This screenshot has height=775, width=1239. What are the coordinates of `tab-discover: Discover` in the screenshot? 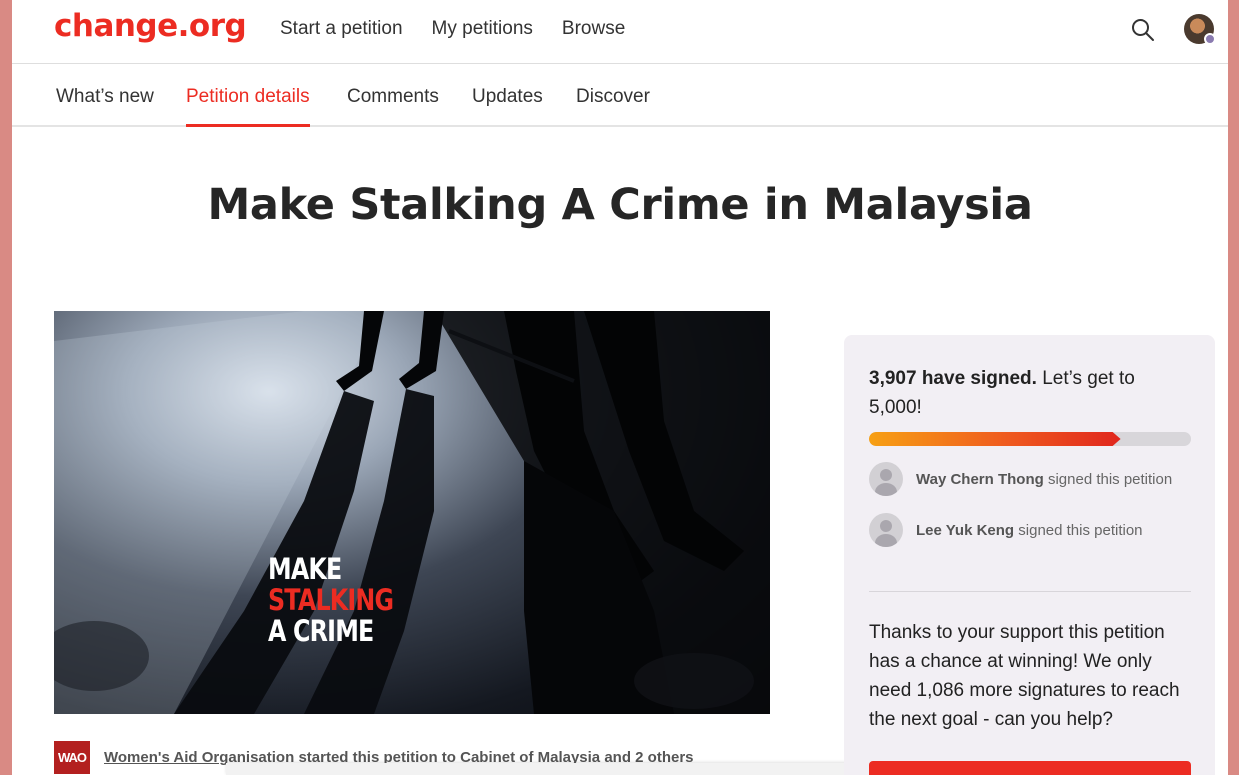 It's located at (613, 105).